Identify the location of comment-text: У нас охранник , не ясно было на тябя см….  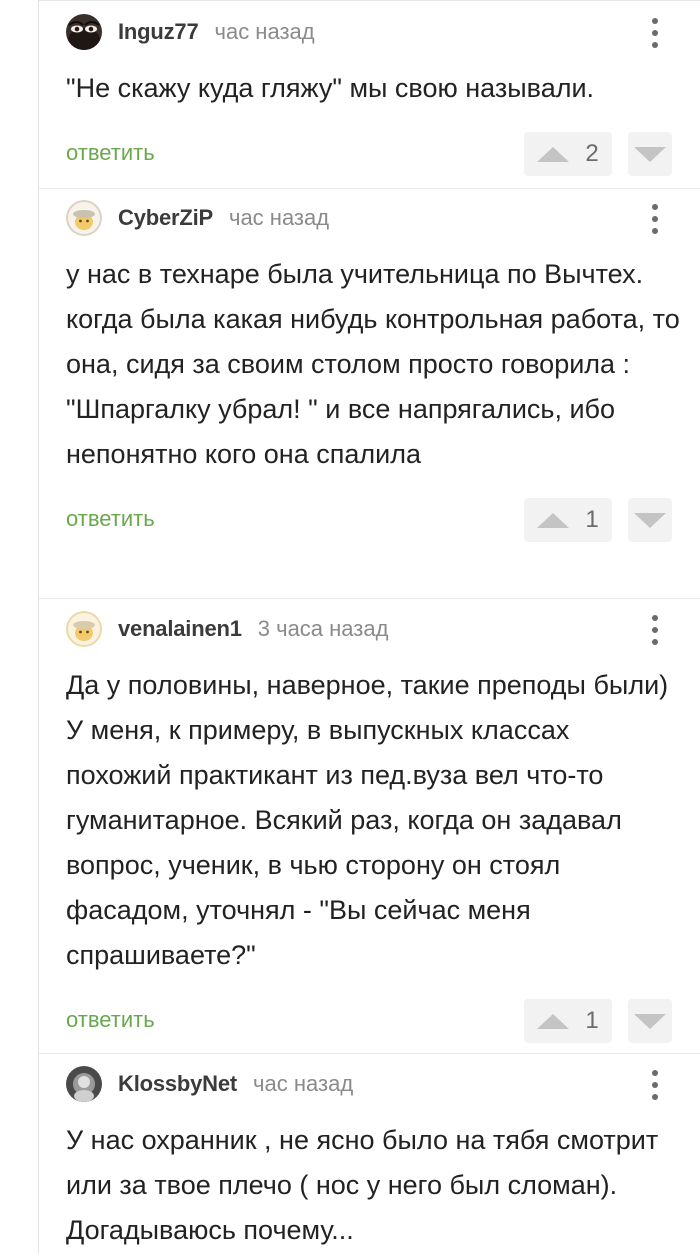
(362, 1185).